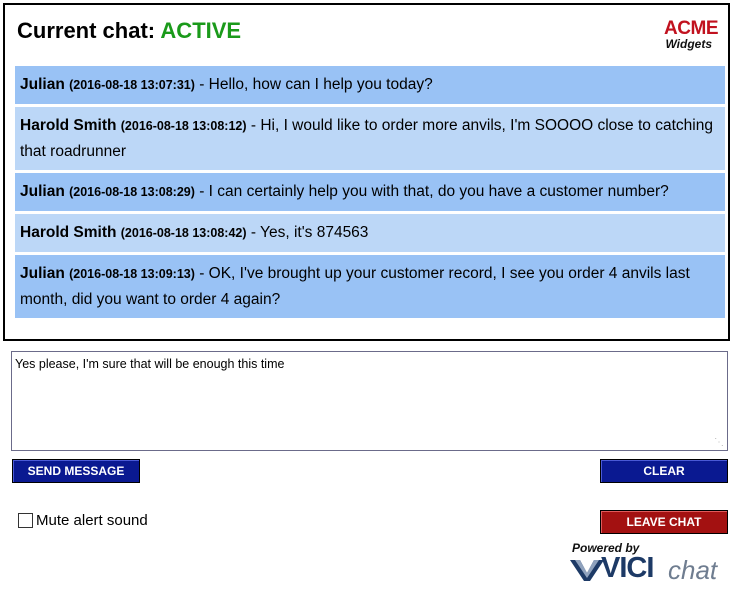 This screenshot has height=589, width=736. Describe the element at coordinates (183, 233) in the screenshot. I see `message-timestamp: (2016-08-18 13:08:42)` at that location.